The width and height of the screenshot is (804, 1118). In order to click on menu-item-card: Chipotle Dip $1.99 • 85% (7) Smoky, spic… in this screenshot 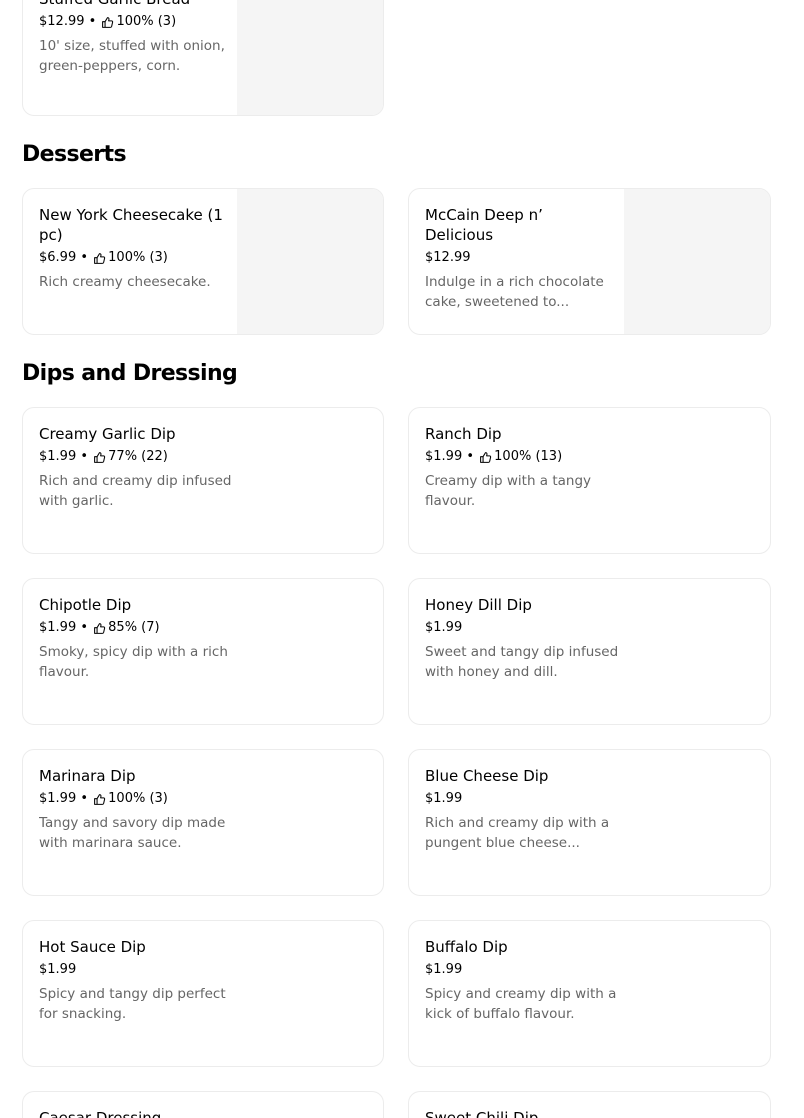, I will do `click(203, 651)`.